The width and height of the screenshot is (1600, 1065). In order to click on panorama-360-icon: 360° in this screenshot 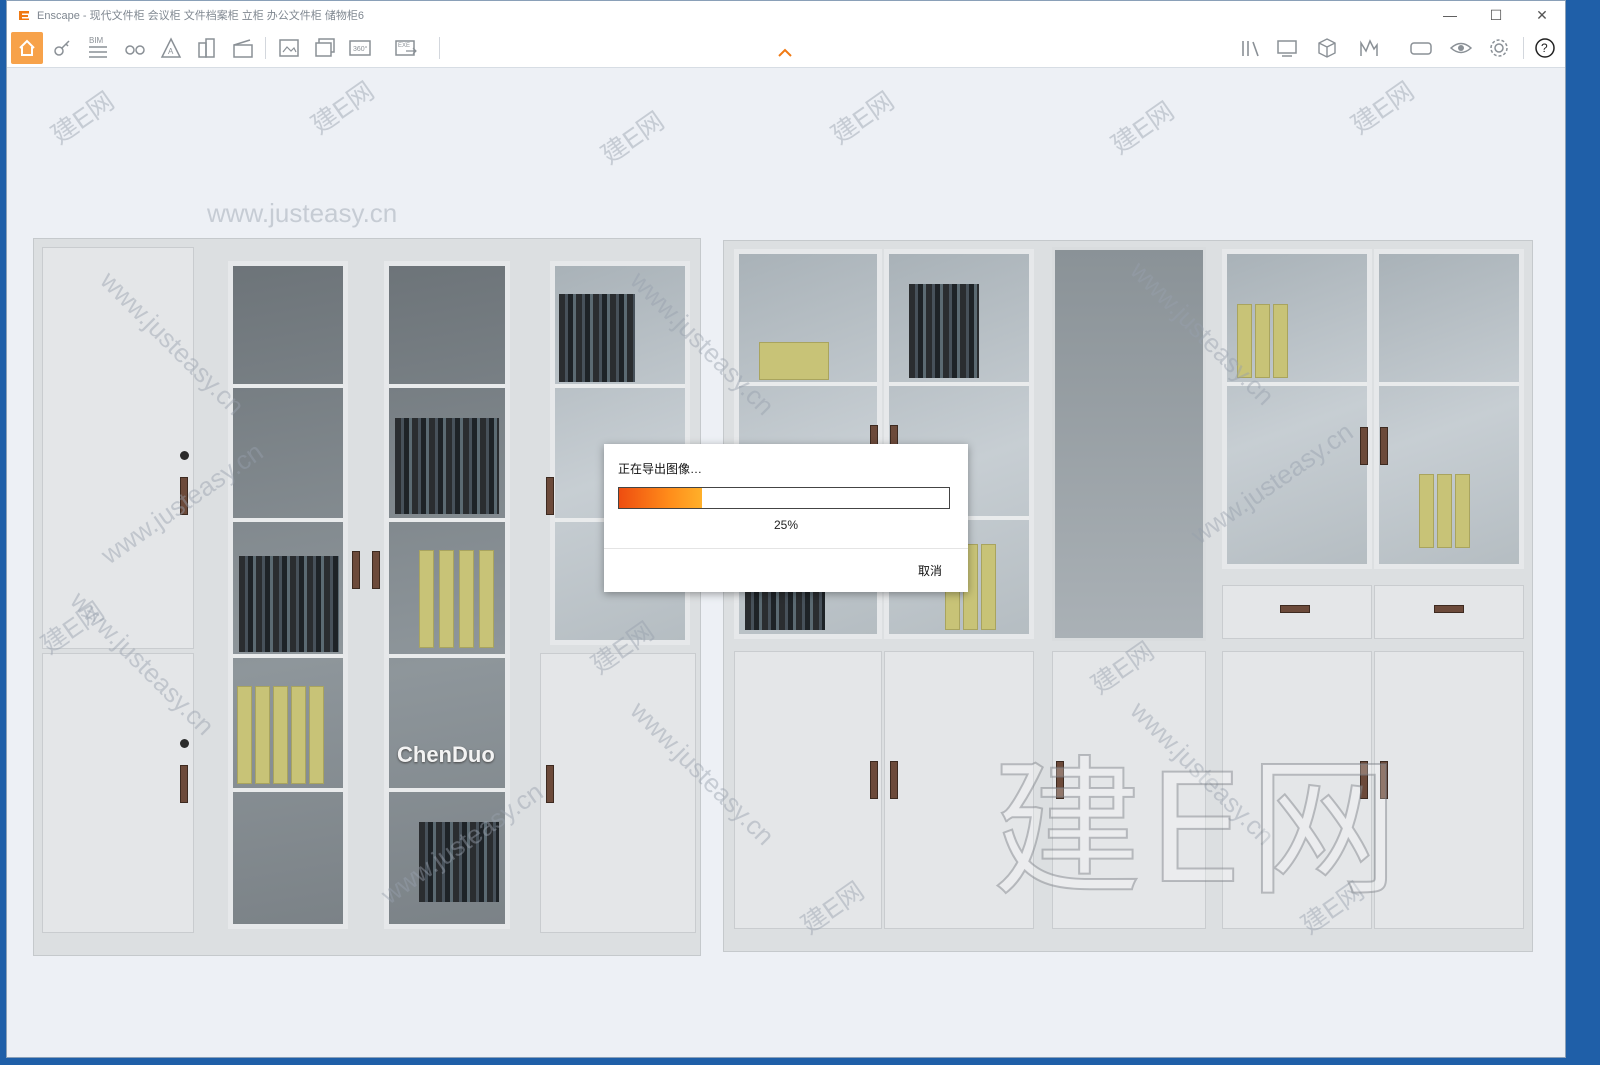, I will do `click(360, 48)`.